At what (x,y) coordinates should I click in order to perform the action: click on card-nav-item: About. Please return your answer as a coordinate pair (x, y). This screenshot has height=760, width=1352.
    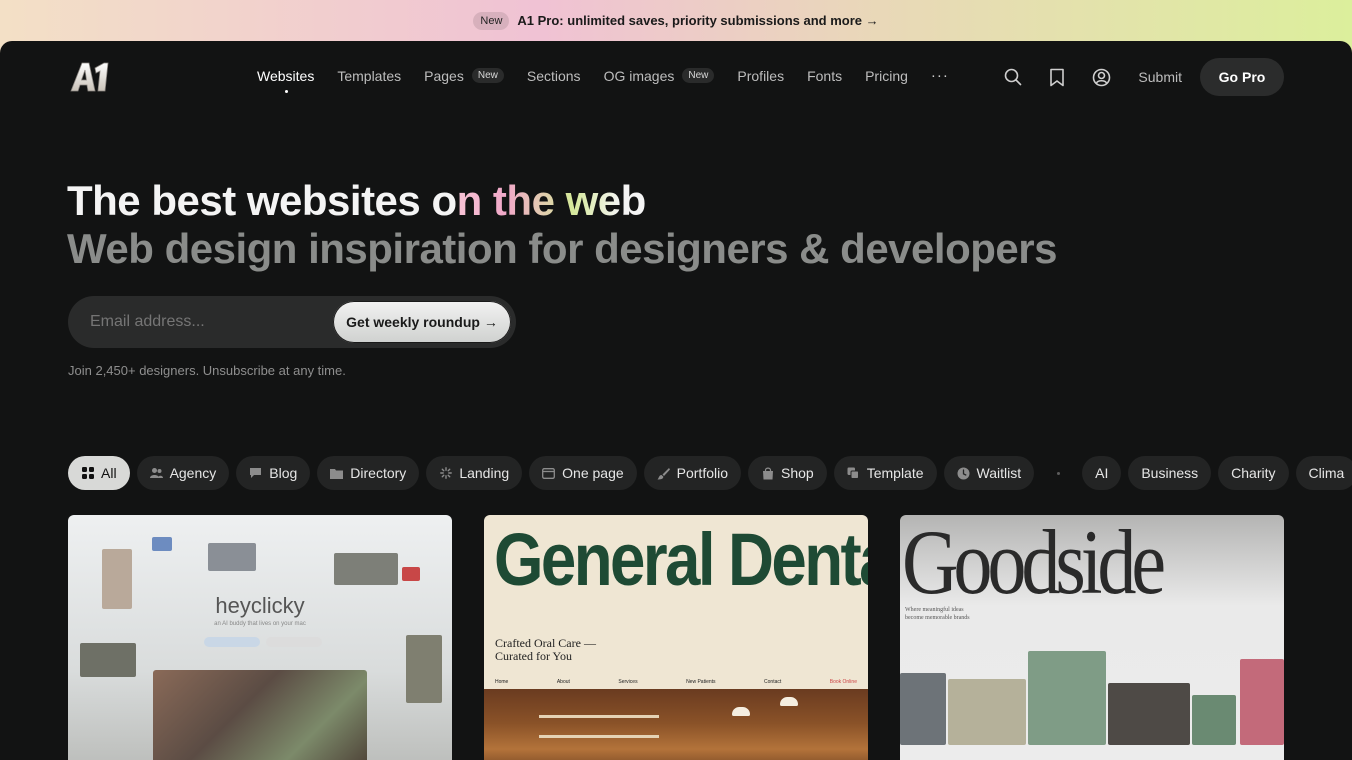
    Looking at the image, I should click on (563, 682).